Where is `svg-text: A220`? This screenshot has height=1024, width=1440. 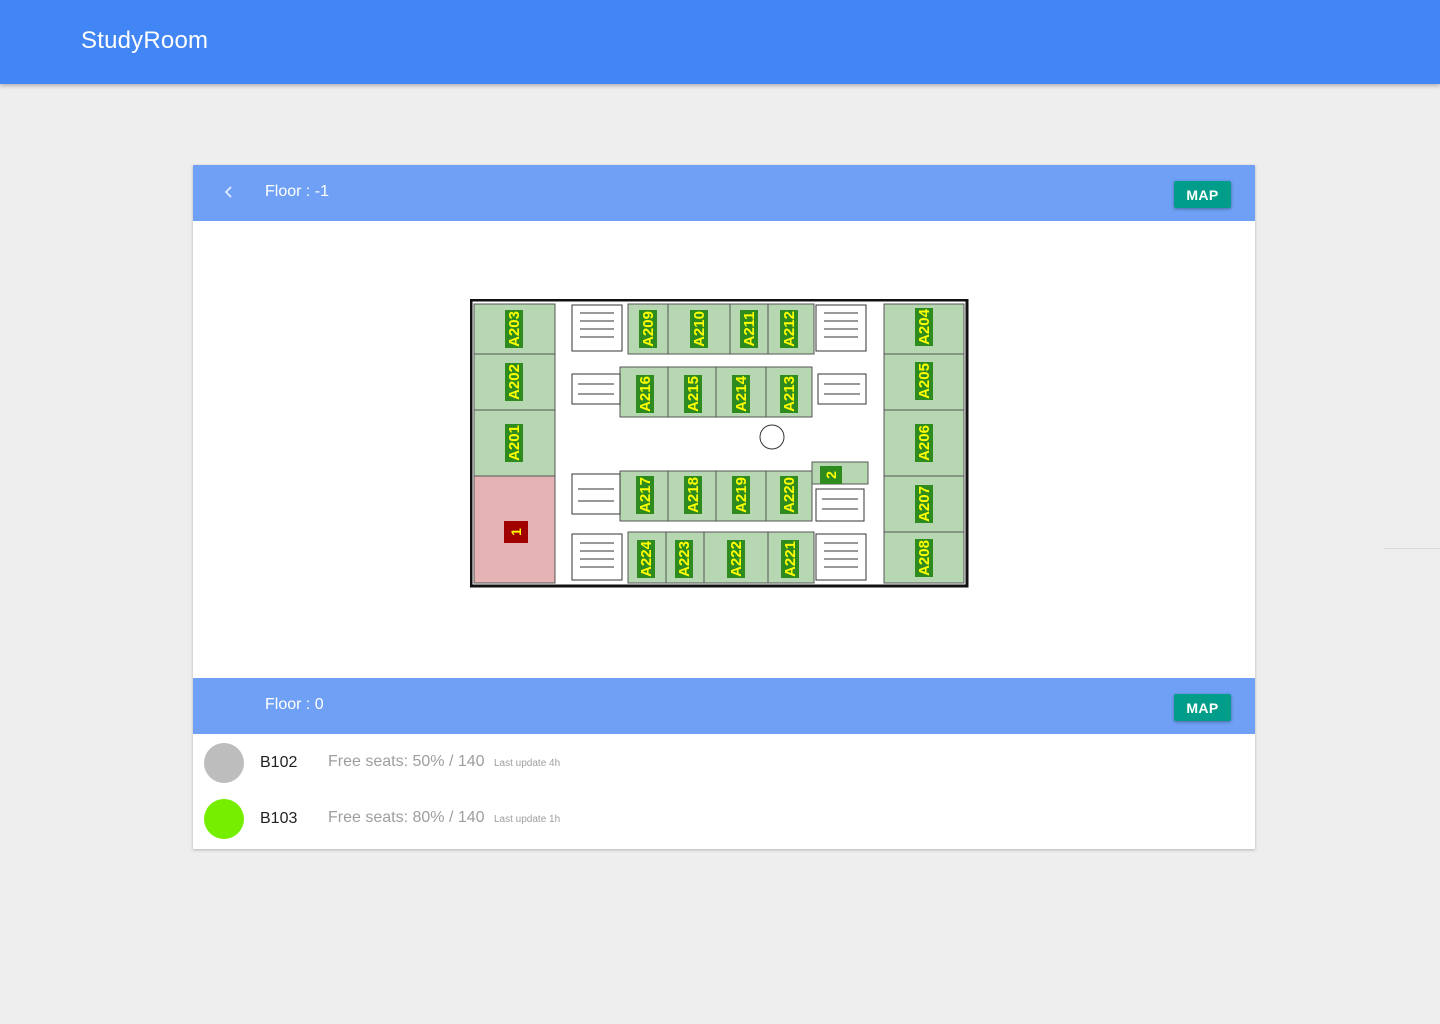 svg-text: A220 is located at coordinates (789, 495).